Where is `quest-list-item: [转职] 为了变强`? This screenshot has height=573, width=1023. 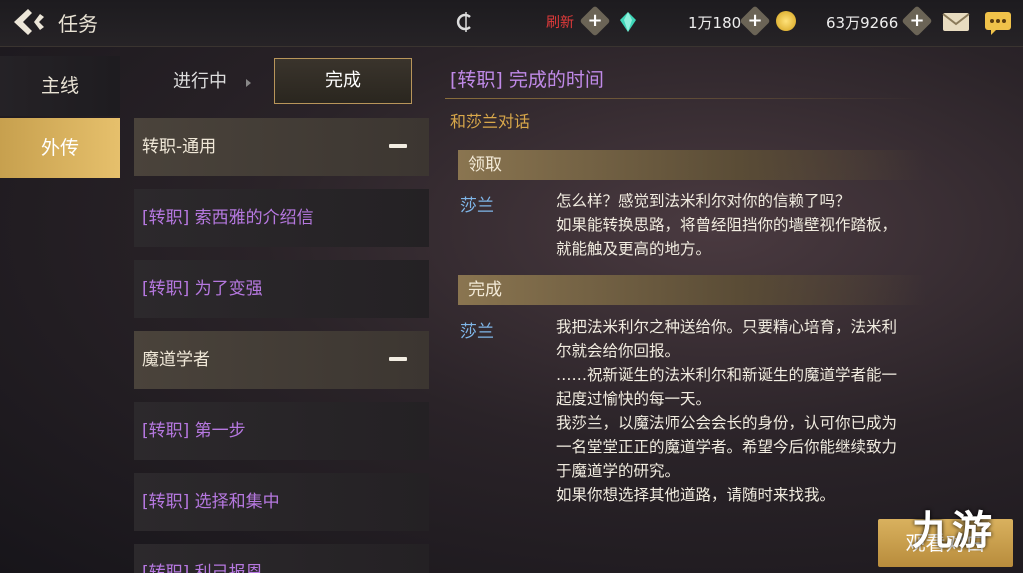
quest-list-item: [转职] 为了变强 is located at coordinates (281, 289).